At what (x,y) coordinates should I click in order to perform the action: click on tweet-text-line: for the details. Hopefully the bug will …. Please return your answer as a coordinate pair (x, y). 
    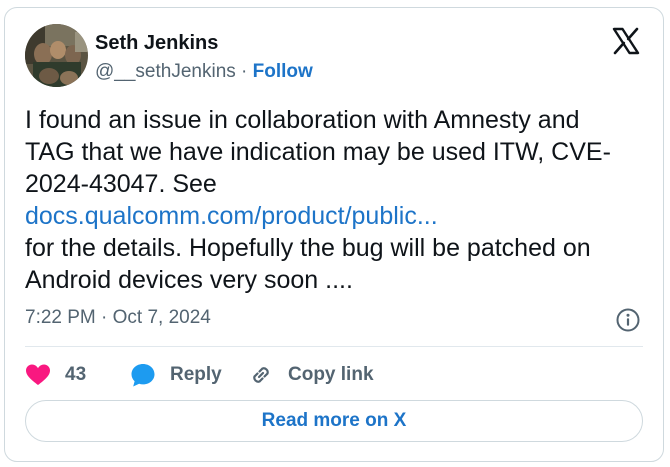
    Looking at the image, I should click on (308, 248).